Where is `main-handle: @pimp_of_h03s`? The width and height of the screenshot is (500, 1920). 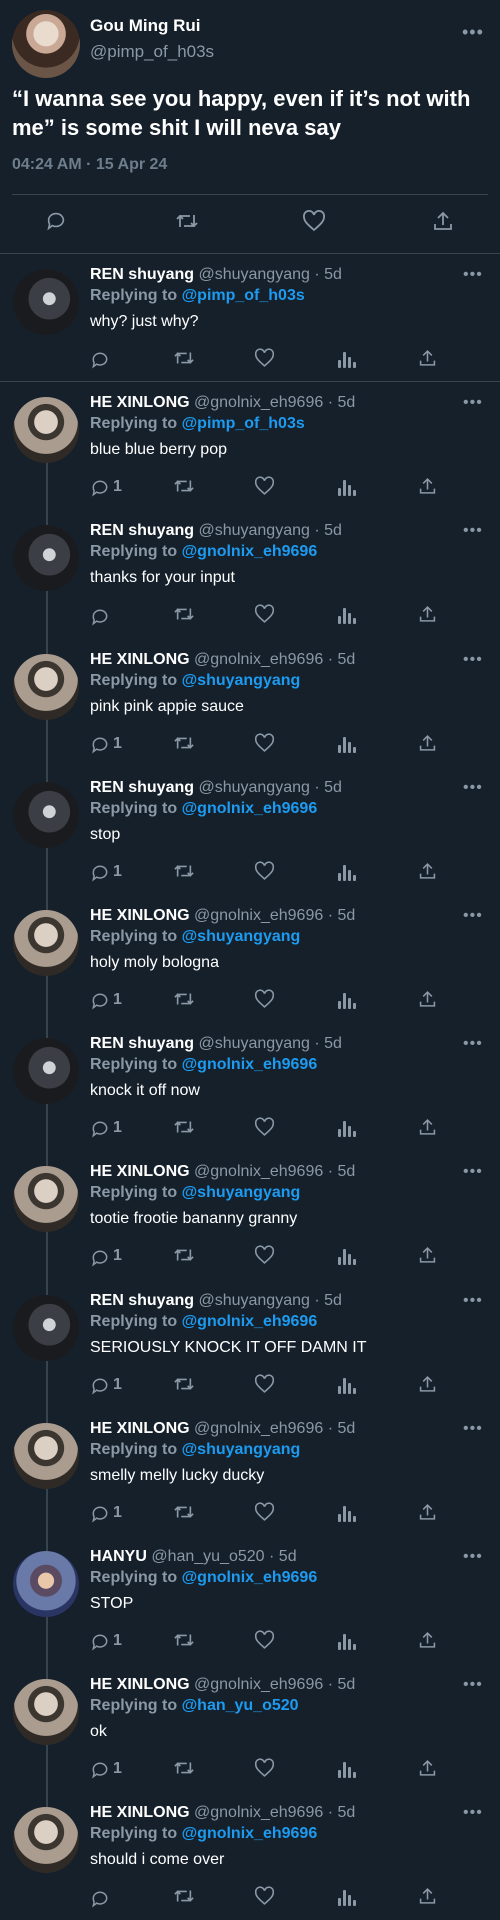 main-handle: @pimp_of_h03s is located at coordinates (152, 52).